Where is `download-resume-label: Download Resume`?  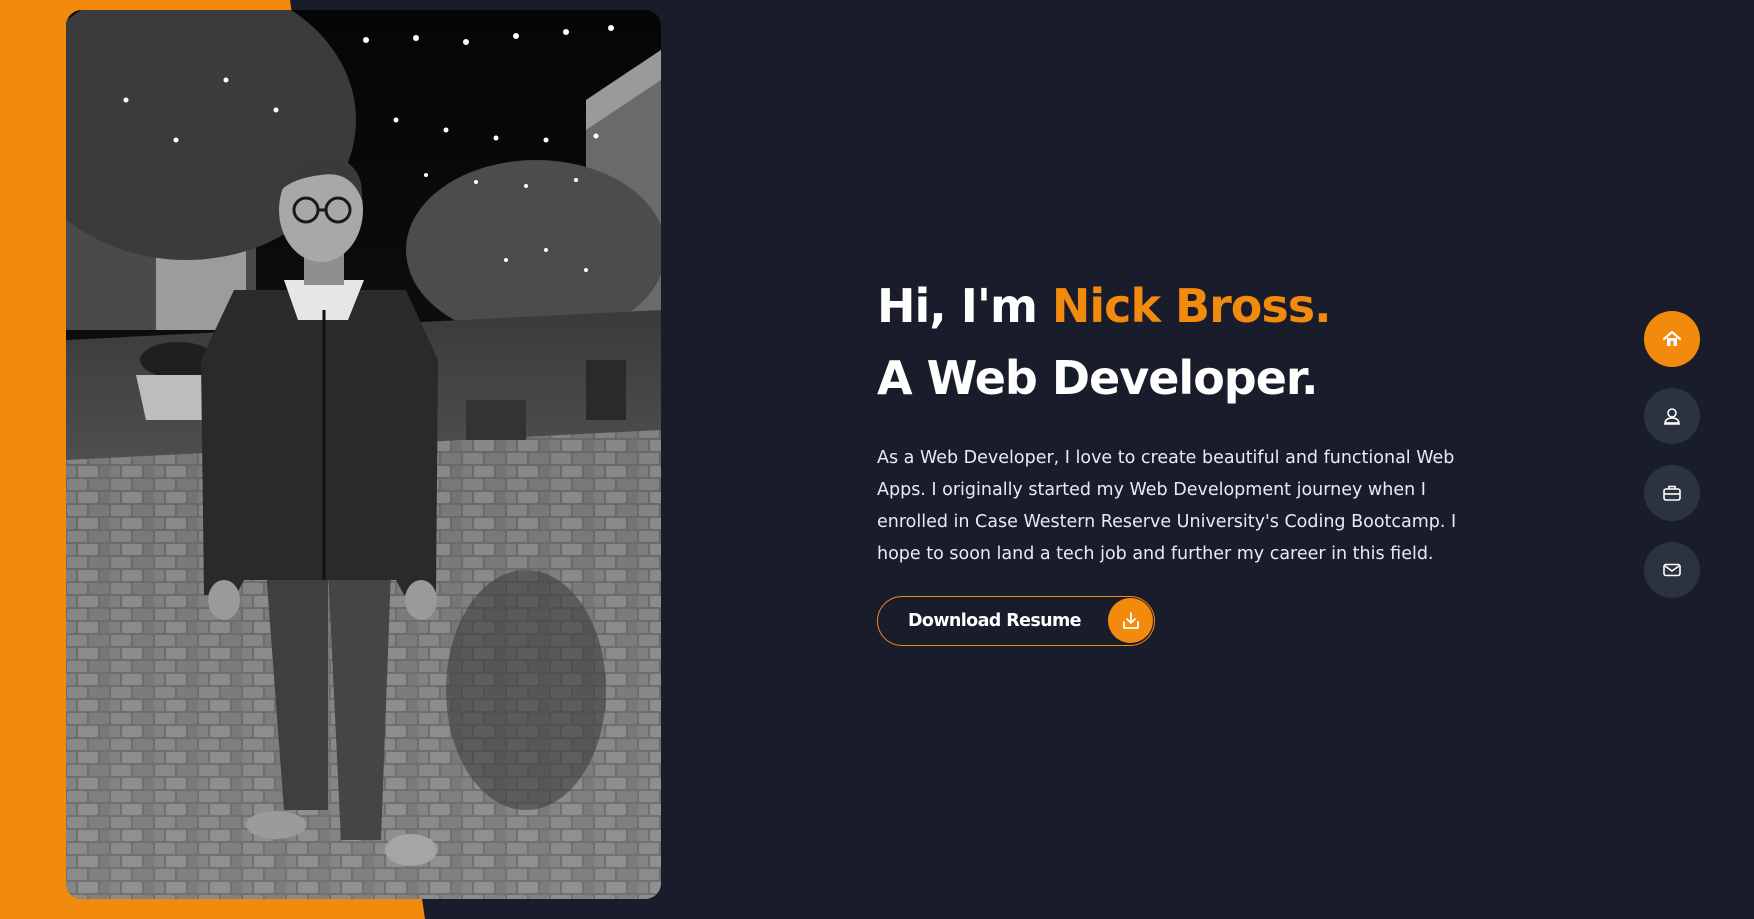
download-resume-label: Download Resume is located at coordinates (995, 621).